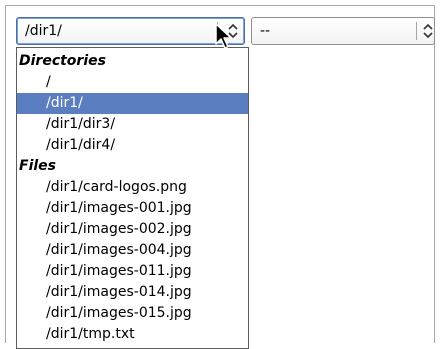 This screenshot has height=349, width=441. What do you see at coordinates (132, 229) in the screenshot?
I see `option-file: /dir1/images-002.jpg` at bounding box center [132, 229].